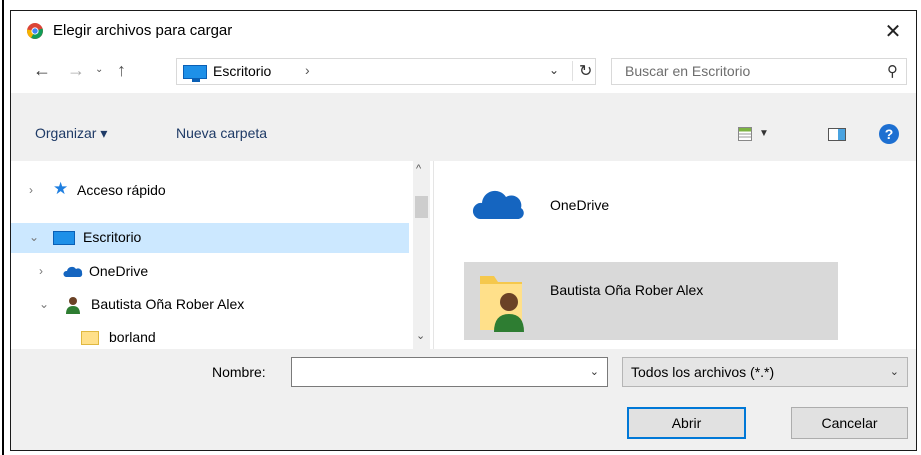 The height and width of the screenshot is (455, 921). I want to click on tree-item-label: borland, so click(132, 337).